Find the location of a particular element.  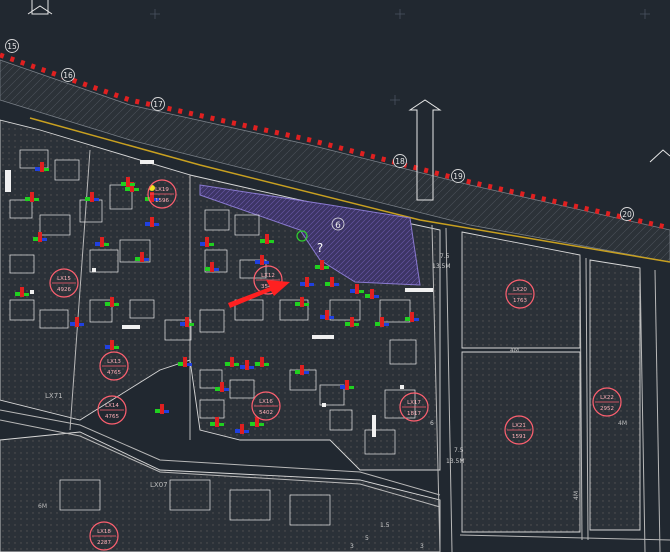

plan-circle-code: LX22 is located at coordinates (607, 398).